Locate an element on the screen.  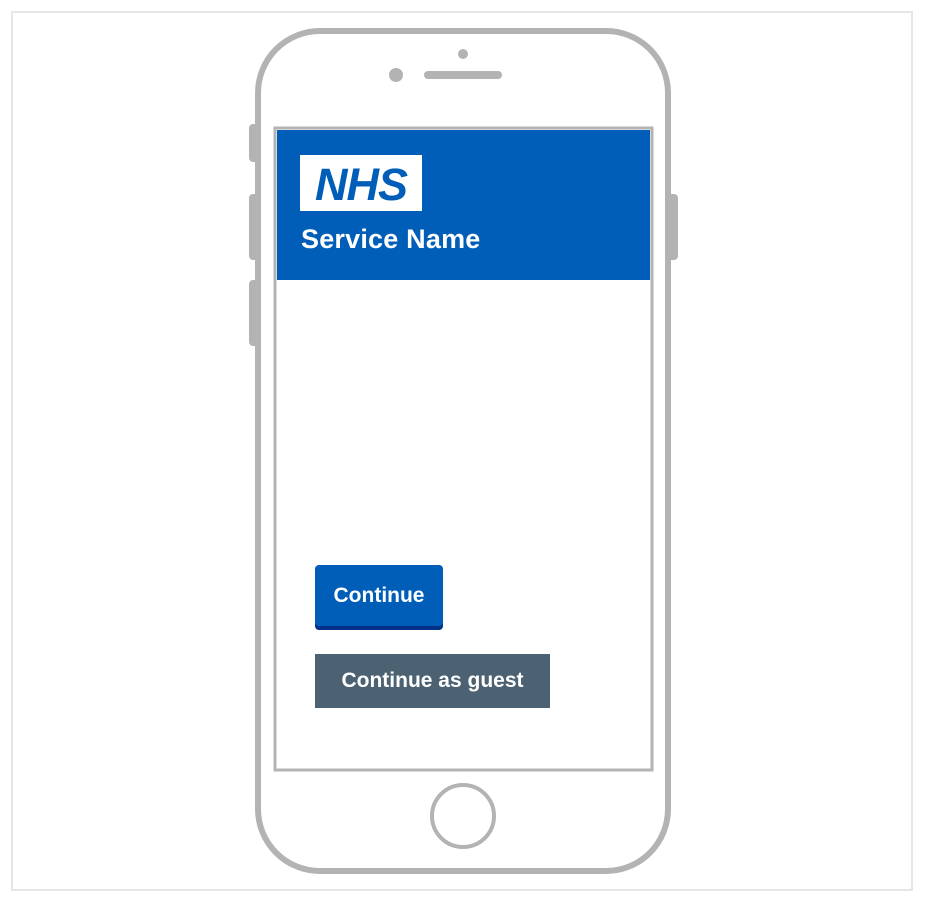
front-camera-icon is located at coordinates (396, 75).